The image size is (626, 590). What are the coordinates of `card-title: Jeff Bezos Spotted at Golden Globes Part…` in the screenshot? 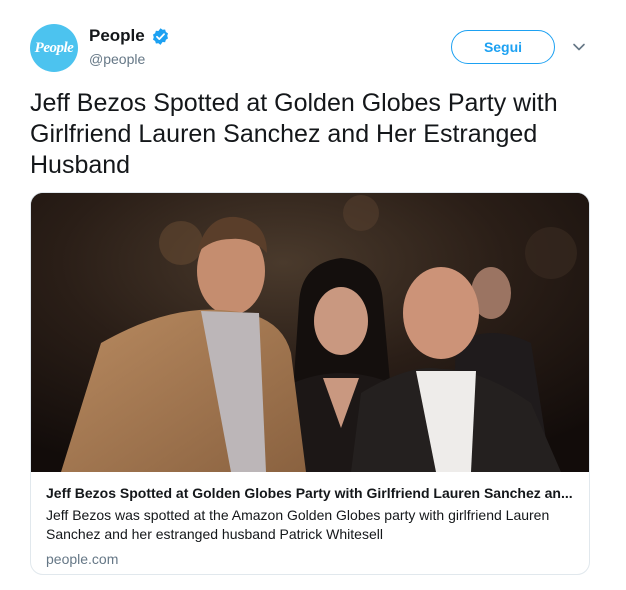 It's located at (309, 493).